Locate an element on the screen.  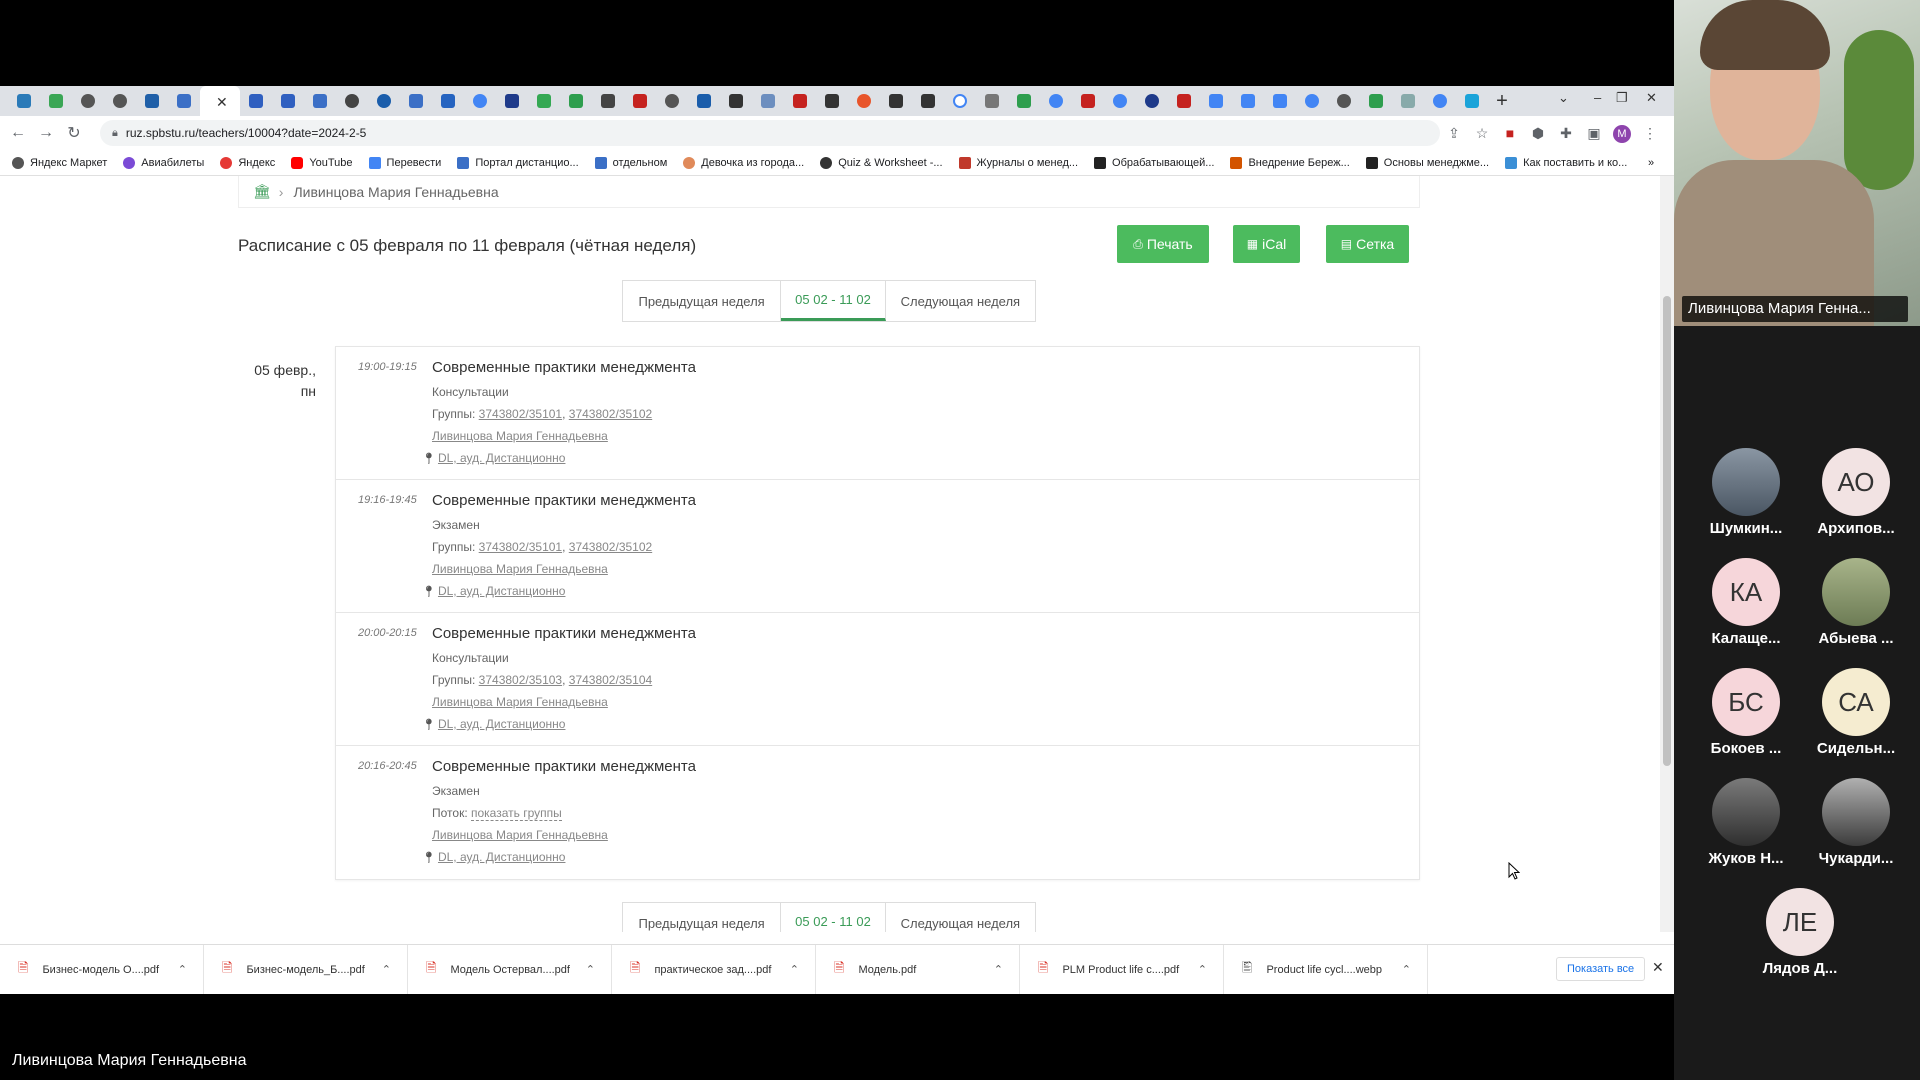
close-window-icon: ✕ is located at coordinates (1651, 98).